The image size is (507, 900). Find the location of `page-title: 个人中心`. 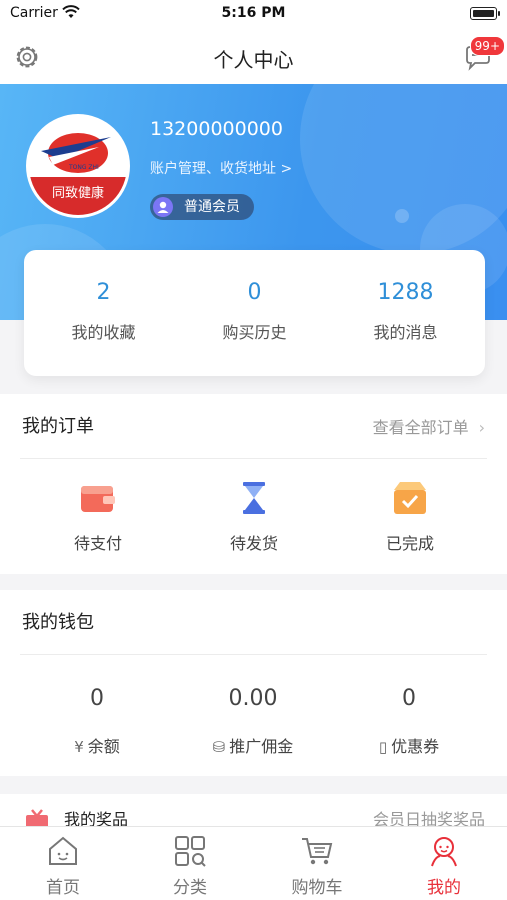

page-title: 个人中心 is located at coordinates (253, 60).